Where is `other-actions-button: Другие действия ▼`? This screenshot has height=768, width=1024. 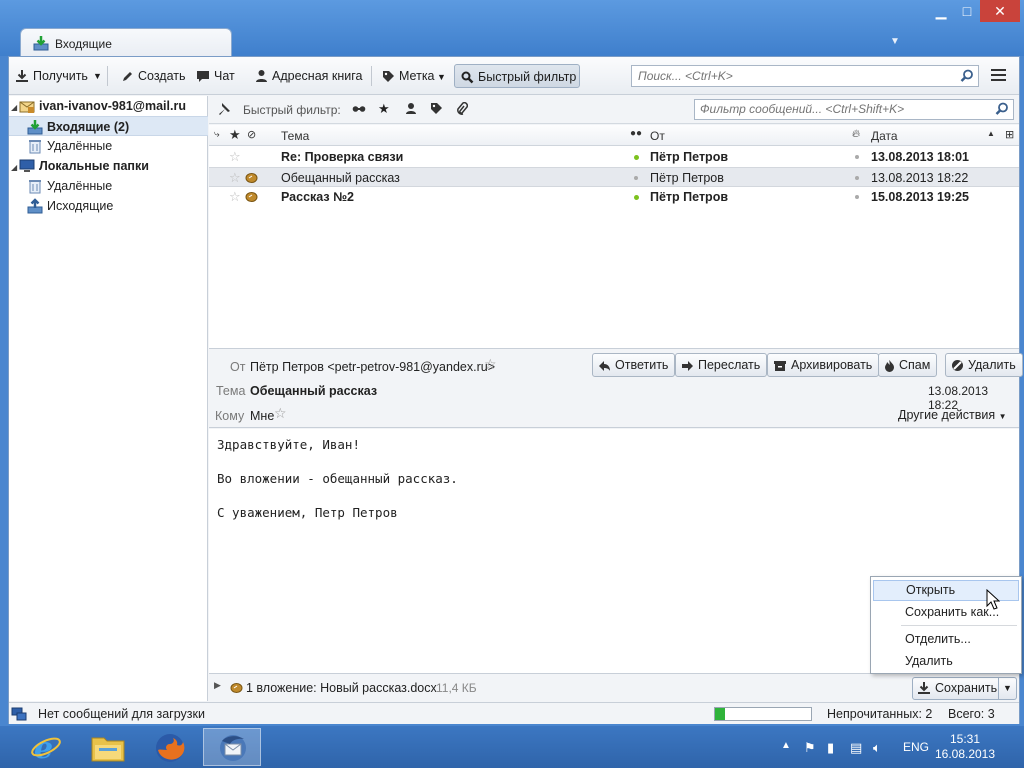 other-actions-button: Другие действия ▼ is located at coordinates (952, 415).